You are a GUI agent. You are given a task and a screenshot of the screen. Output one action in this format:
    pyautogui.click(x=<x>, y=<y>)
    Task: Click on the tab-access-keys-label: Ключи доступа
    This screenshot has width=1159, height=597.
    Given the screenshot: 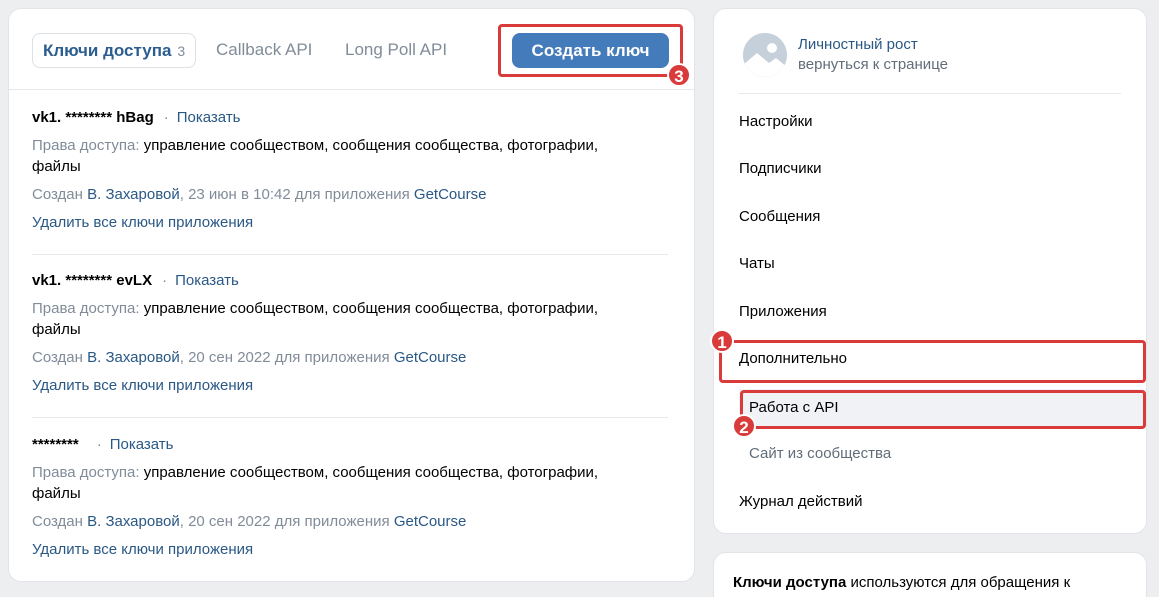 What is the action you would take?
    pyautogui.click(x=107, y=50)
    